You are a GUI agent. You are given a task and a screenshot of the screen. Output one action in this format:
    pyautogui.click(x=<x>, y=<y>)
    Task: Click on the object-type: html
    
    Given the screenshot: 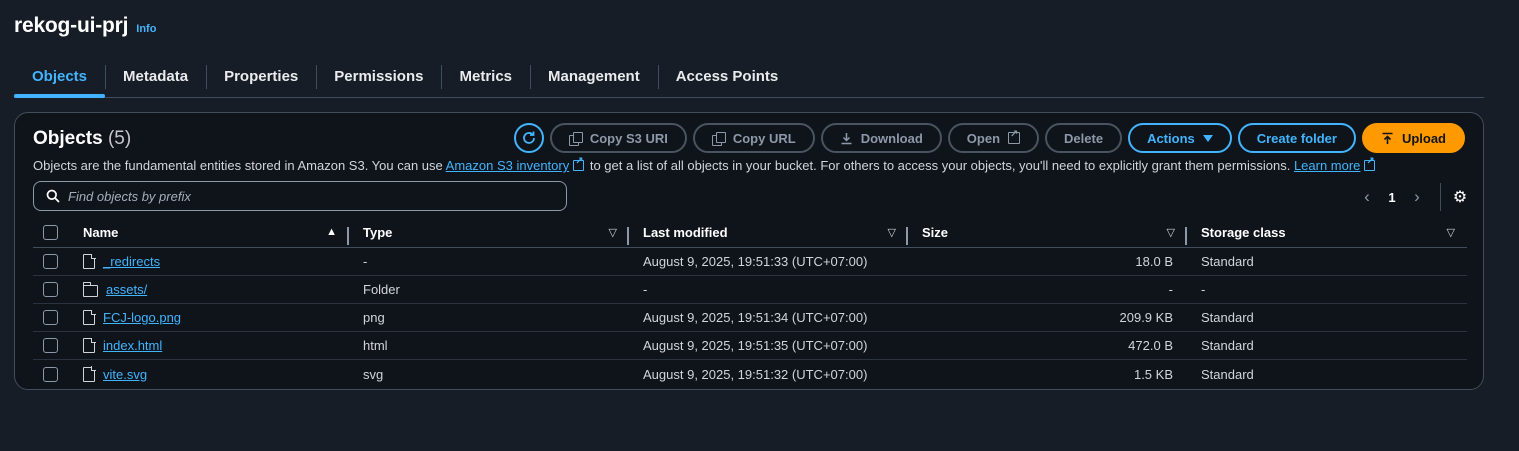 What is the action you would take?
    pyautogui.click(x=375, y=345)
    